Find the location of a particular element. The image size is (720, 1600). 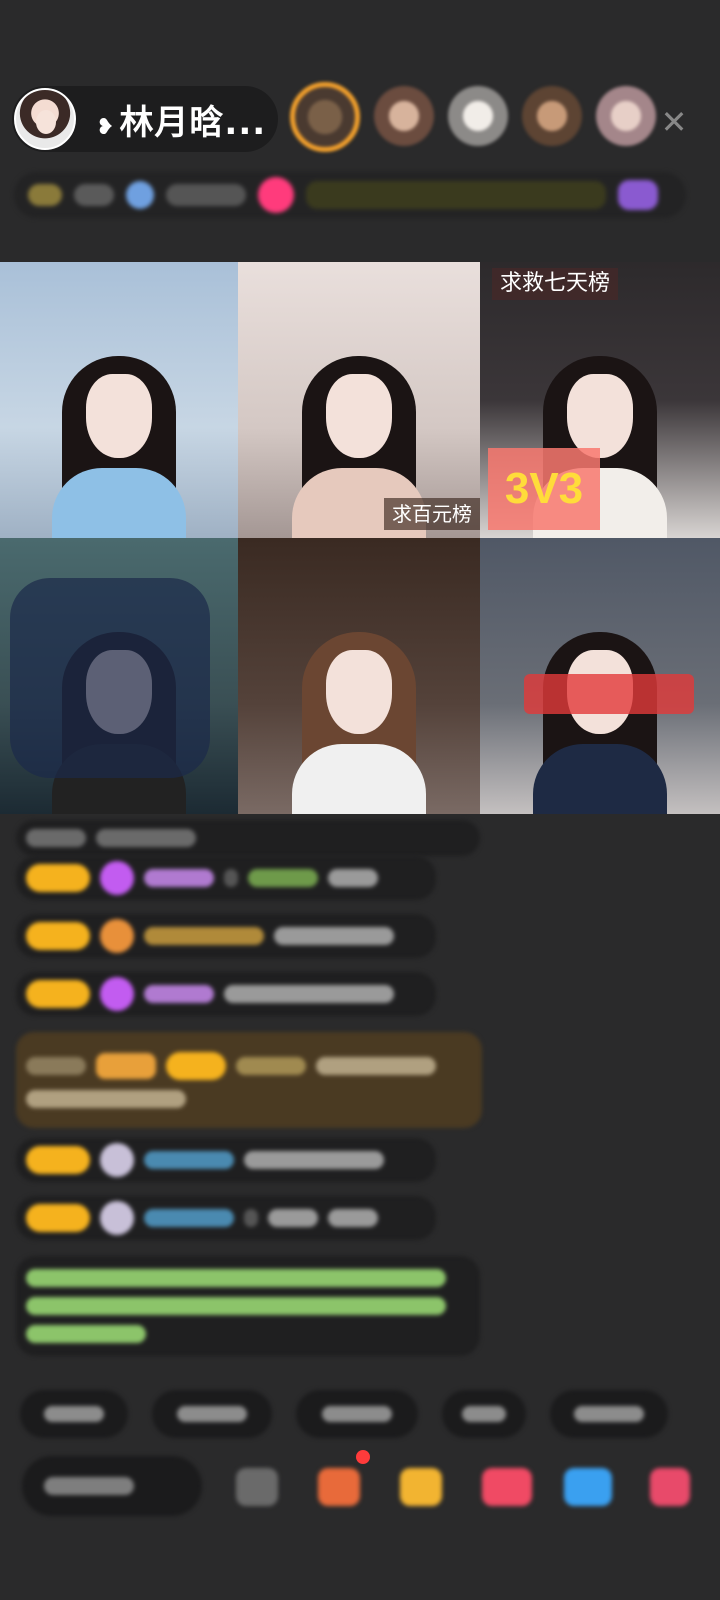

cell-tag: 求救七天榜 is located at coordinates (555, 284).